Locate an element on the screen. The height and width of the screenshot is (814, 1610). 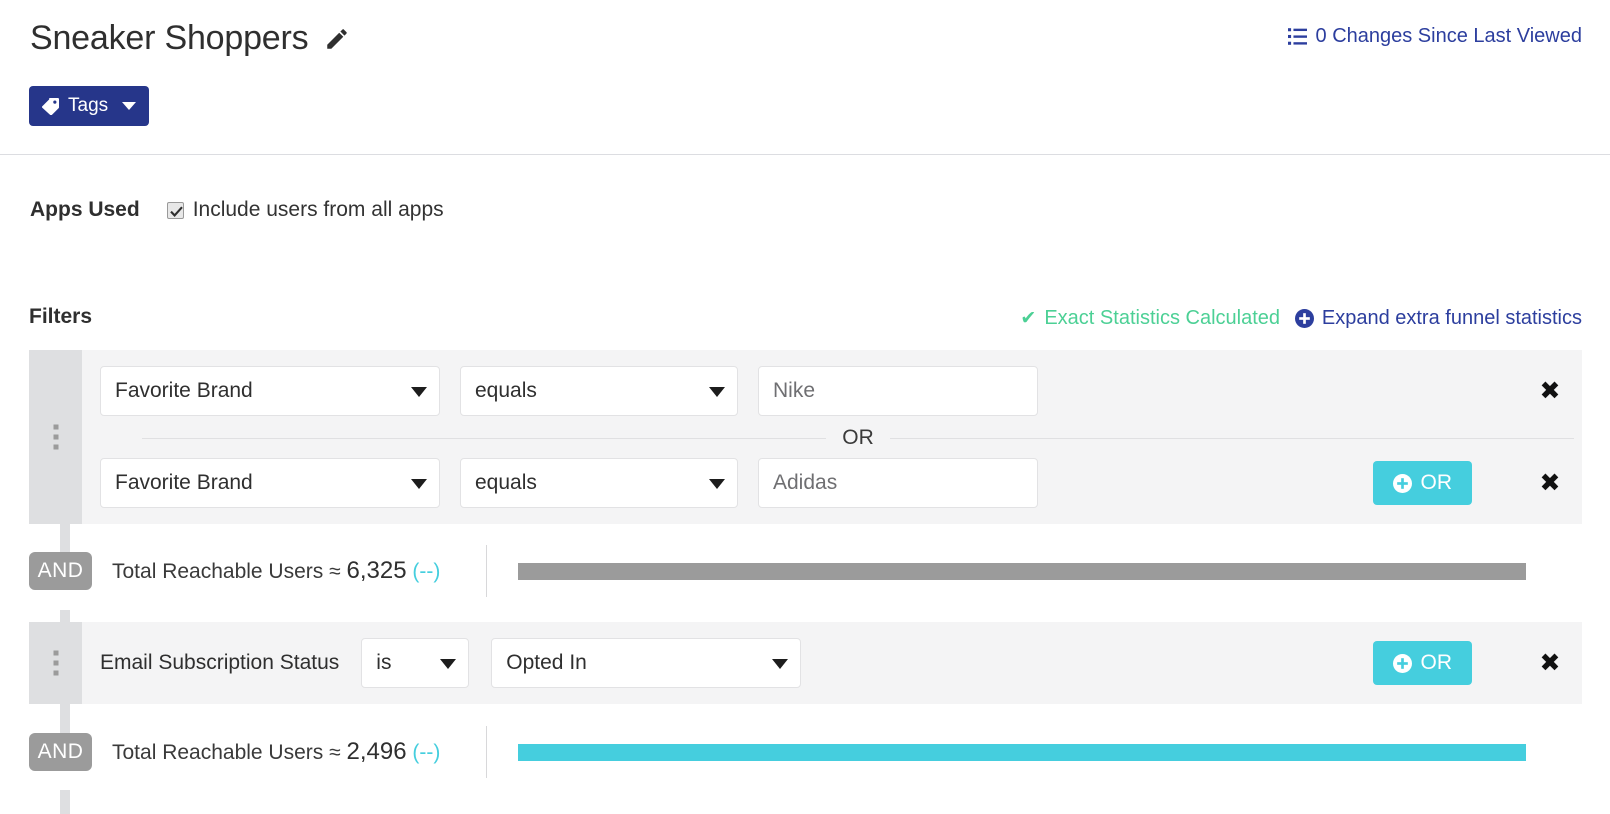
attribute-label: Email Subscription Status is located at coordinates (220, 662).